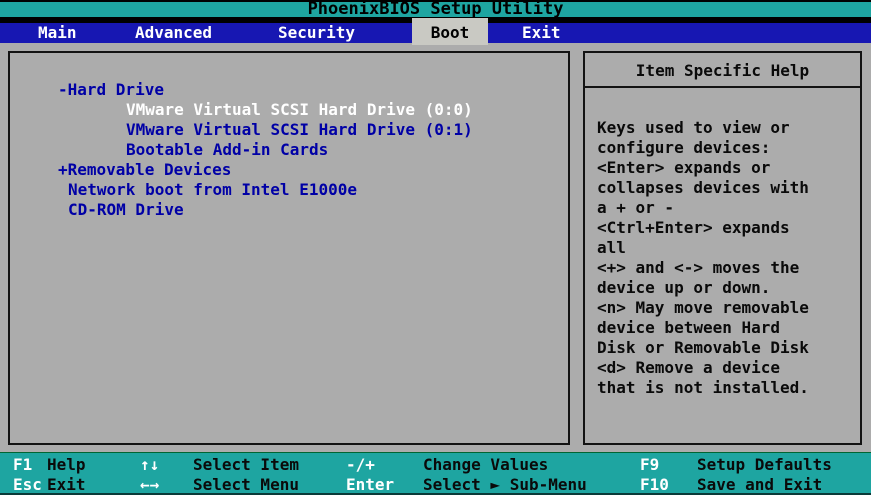 Image resolution: width=871 pixels, height=495 pixels. I want to click on key-minus-plus: -/+, so click(360, 464).